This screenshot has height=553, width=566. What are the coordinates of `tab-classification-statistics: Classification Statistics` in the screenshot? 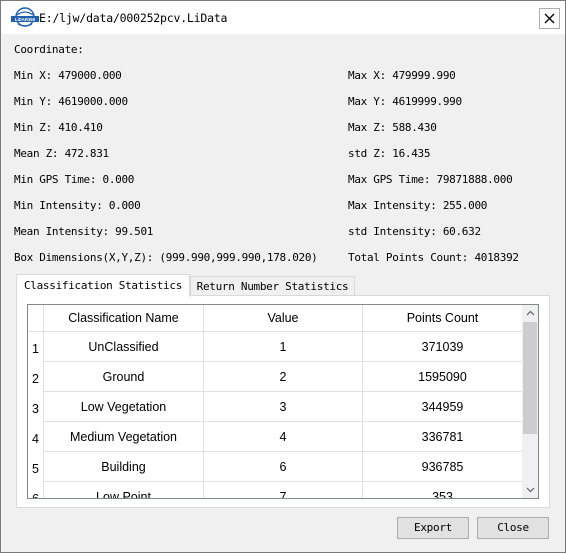 It's located at (103, 285).